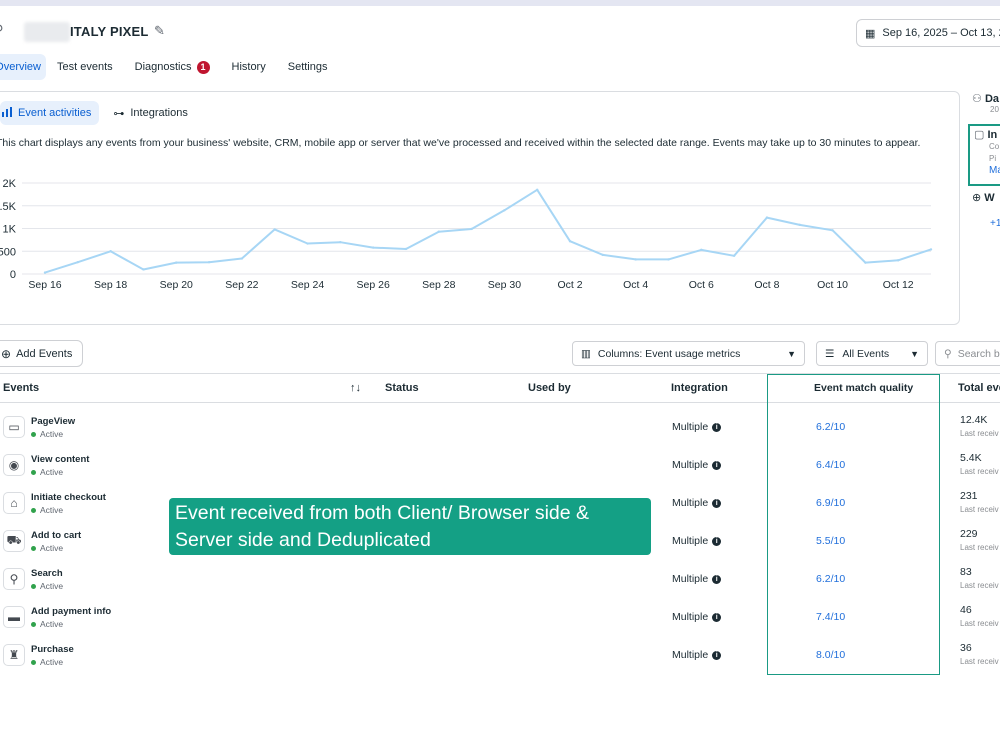  I want to click on tab-overview: Overview, so click(23, 67).